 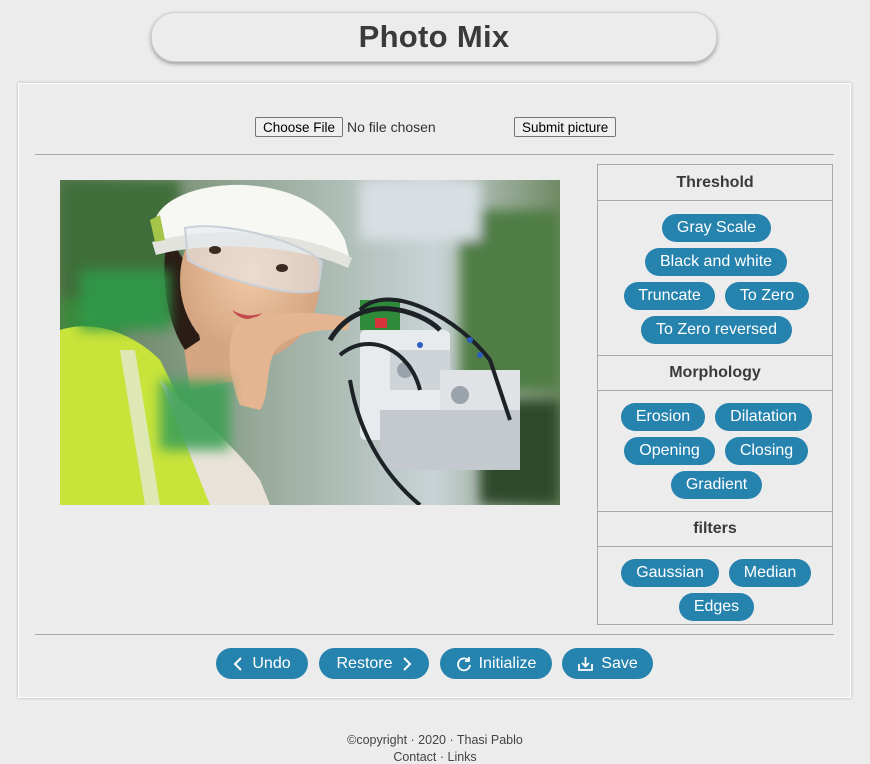 What do you see at coordinates (715, 183) in the screenshot?
I see `threshold-heading: Threshold` at bounding box center [715, 183].